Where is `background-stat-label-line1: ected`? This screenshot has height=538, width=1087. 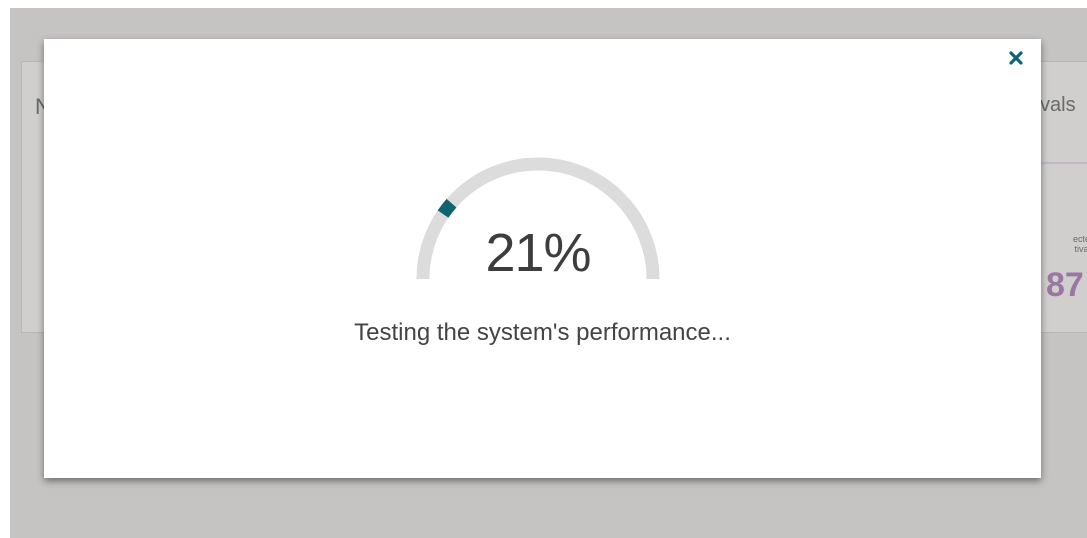
background-stat-label-line1: ected is located at coordinates (1079, 239).